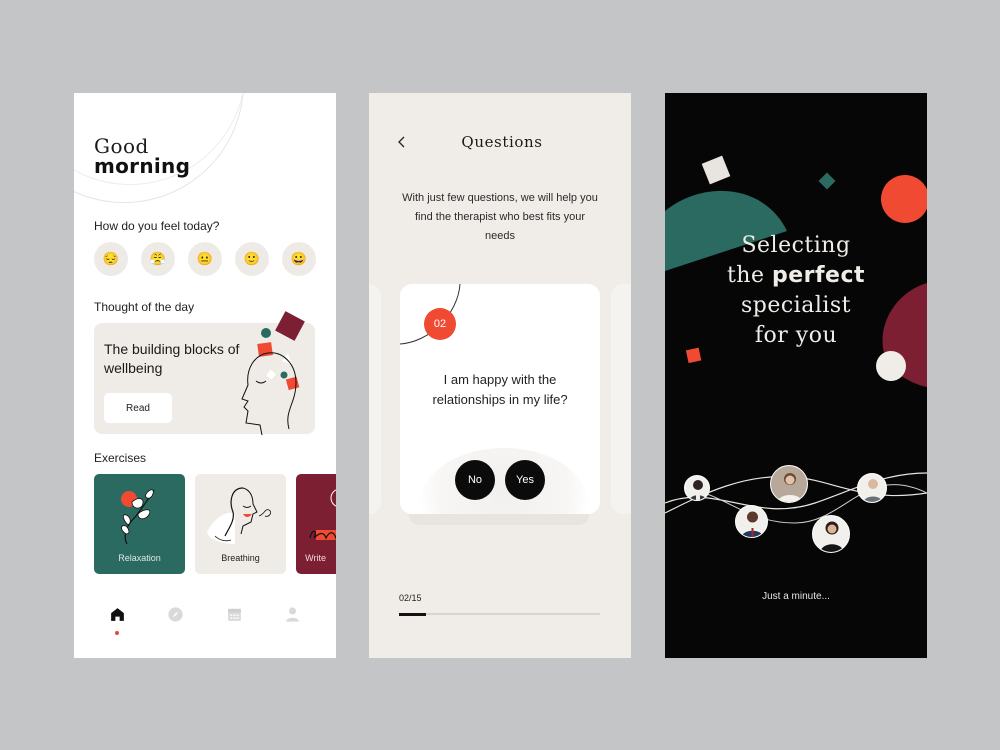  Describe the element at coordinates (205, 621) in the screenshot. I see `bottom-nav` at that location.